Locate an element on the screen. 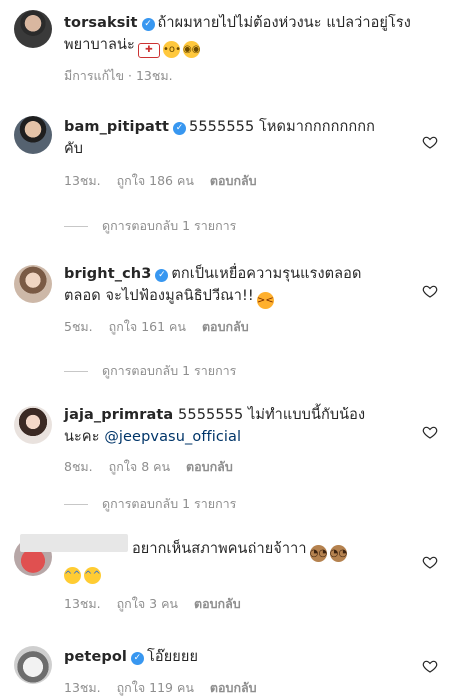 Image resolution: width=452 pixels, height=698 pixels. angry-face-emoji-icon: >< is located at coordinates (265, 300).